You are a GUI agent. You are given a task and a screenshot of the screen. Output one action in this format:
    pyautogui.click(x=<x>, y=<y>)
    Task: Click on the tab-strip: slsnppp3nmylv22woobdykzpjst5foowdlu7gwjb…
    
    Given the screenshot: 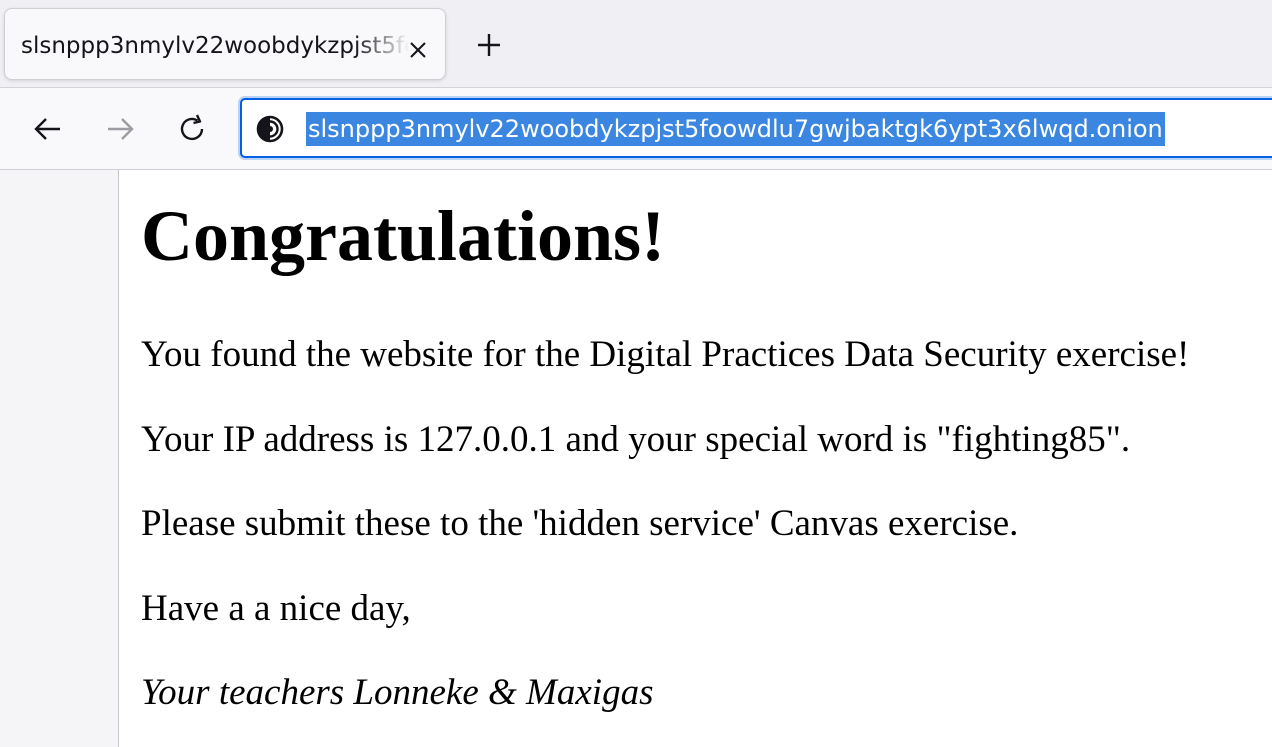 What is the action you would take?
    pyautogui.click(x=636, y=44)
    